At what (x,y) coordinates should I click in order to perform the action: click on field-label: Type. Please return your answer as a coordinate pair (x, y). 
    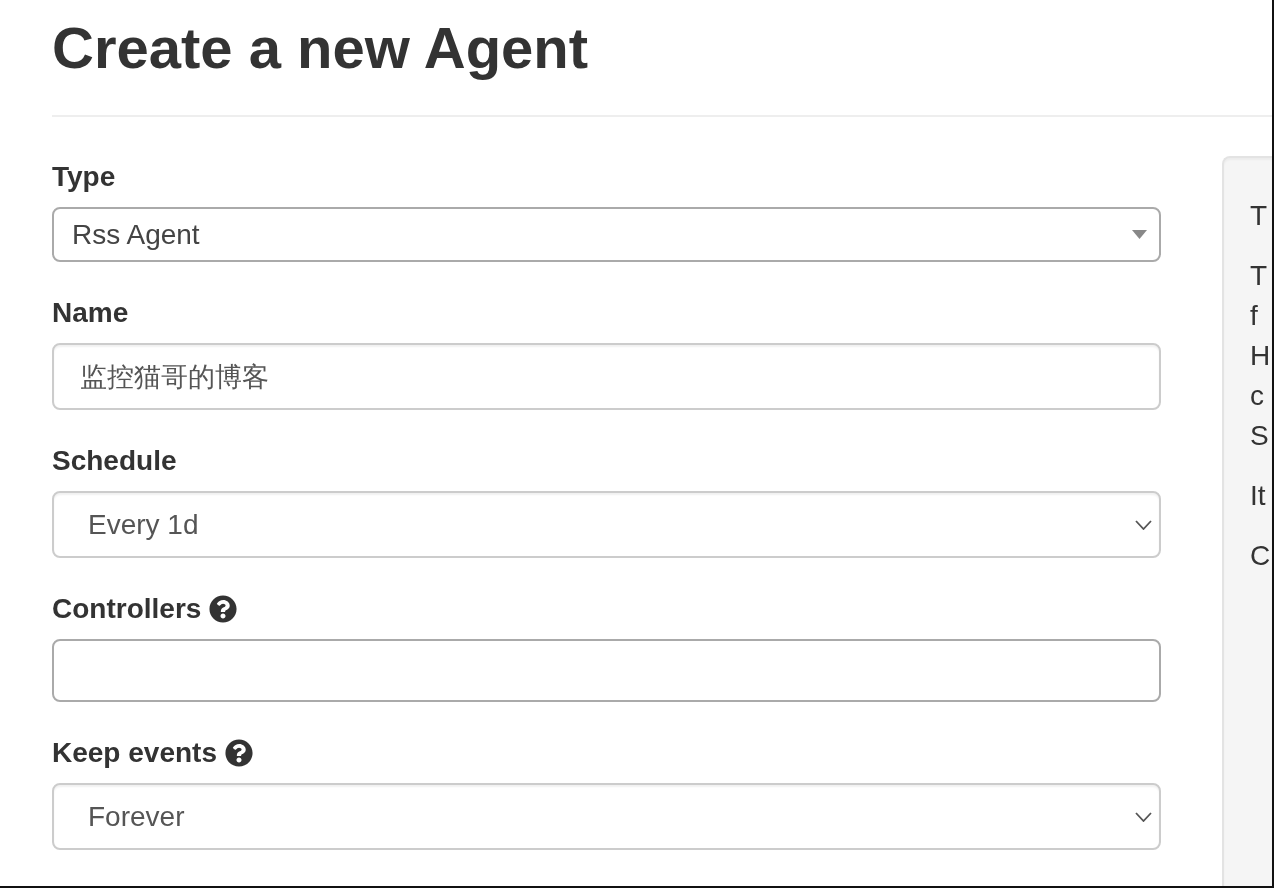
    Looking at the image, I should click on (84, 177).